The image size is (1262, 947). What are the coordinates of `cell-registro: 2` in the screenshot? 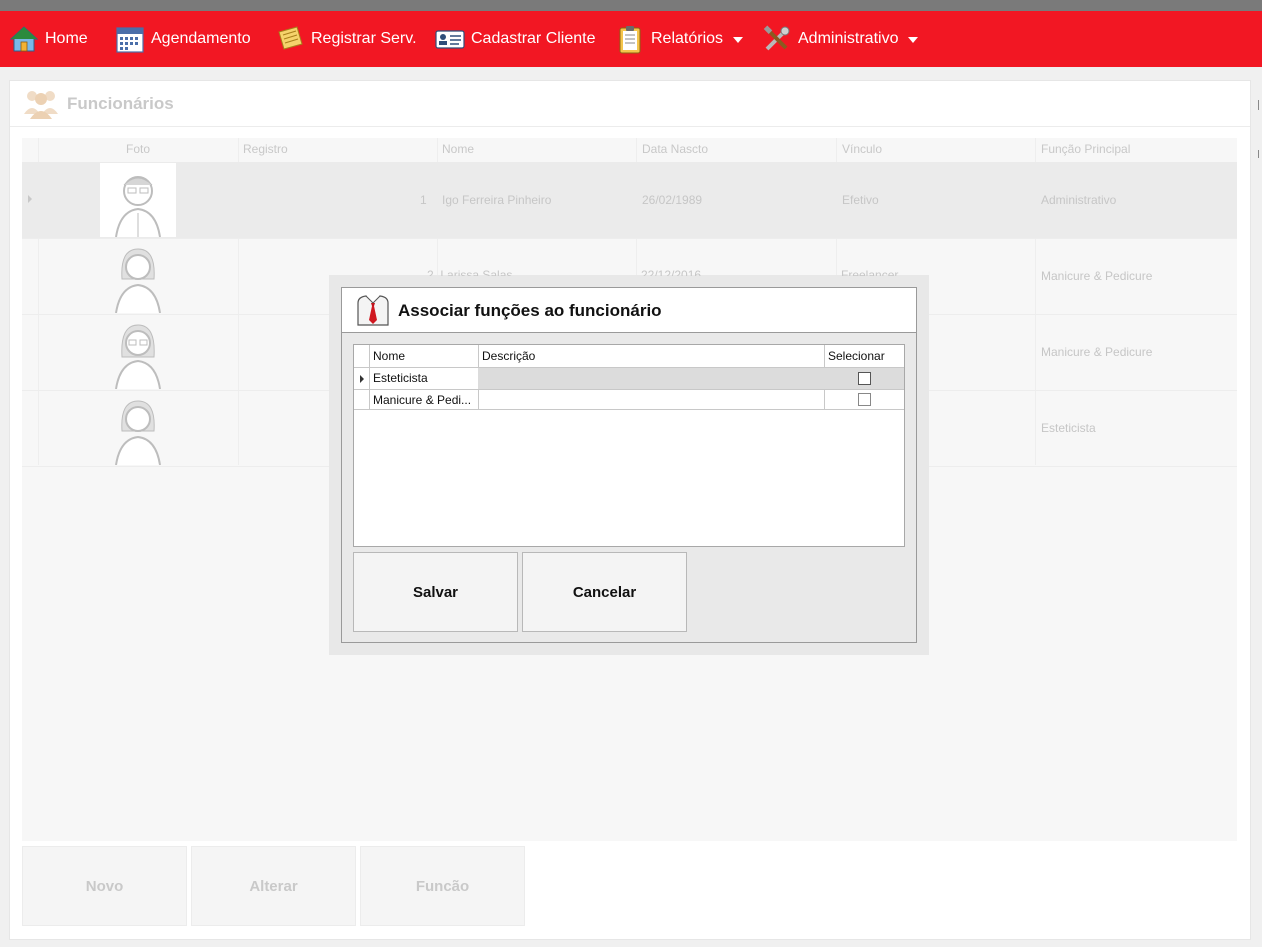 It's located at (430, 272).